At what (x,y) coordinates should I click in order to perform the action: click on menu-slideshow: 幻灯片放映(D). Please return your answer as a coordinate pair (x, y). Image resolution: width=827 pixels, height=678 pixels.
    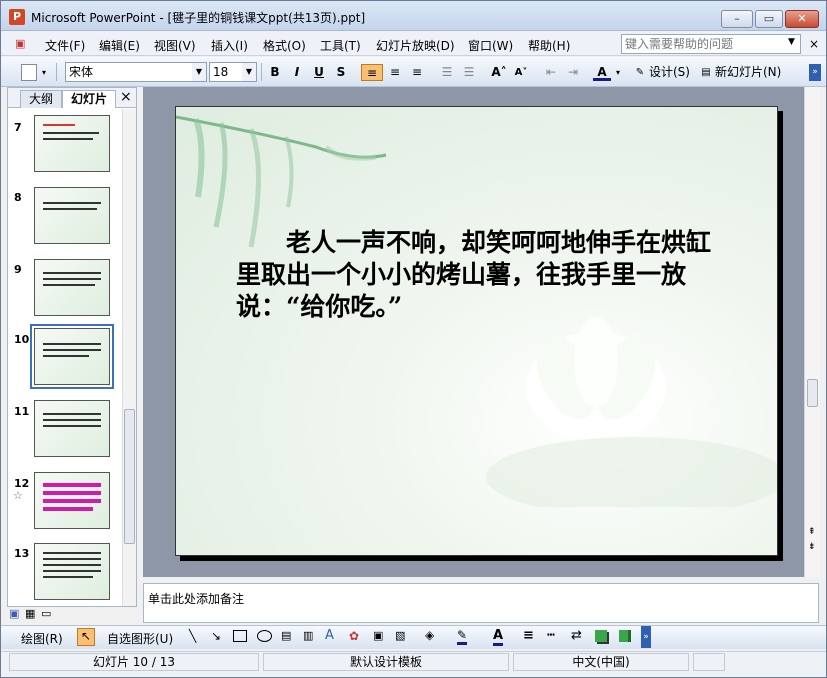
    Looking at the image, I should click on (415, 45).